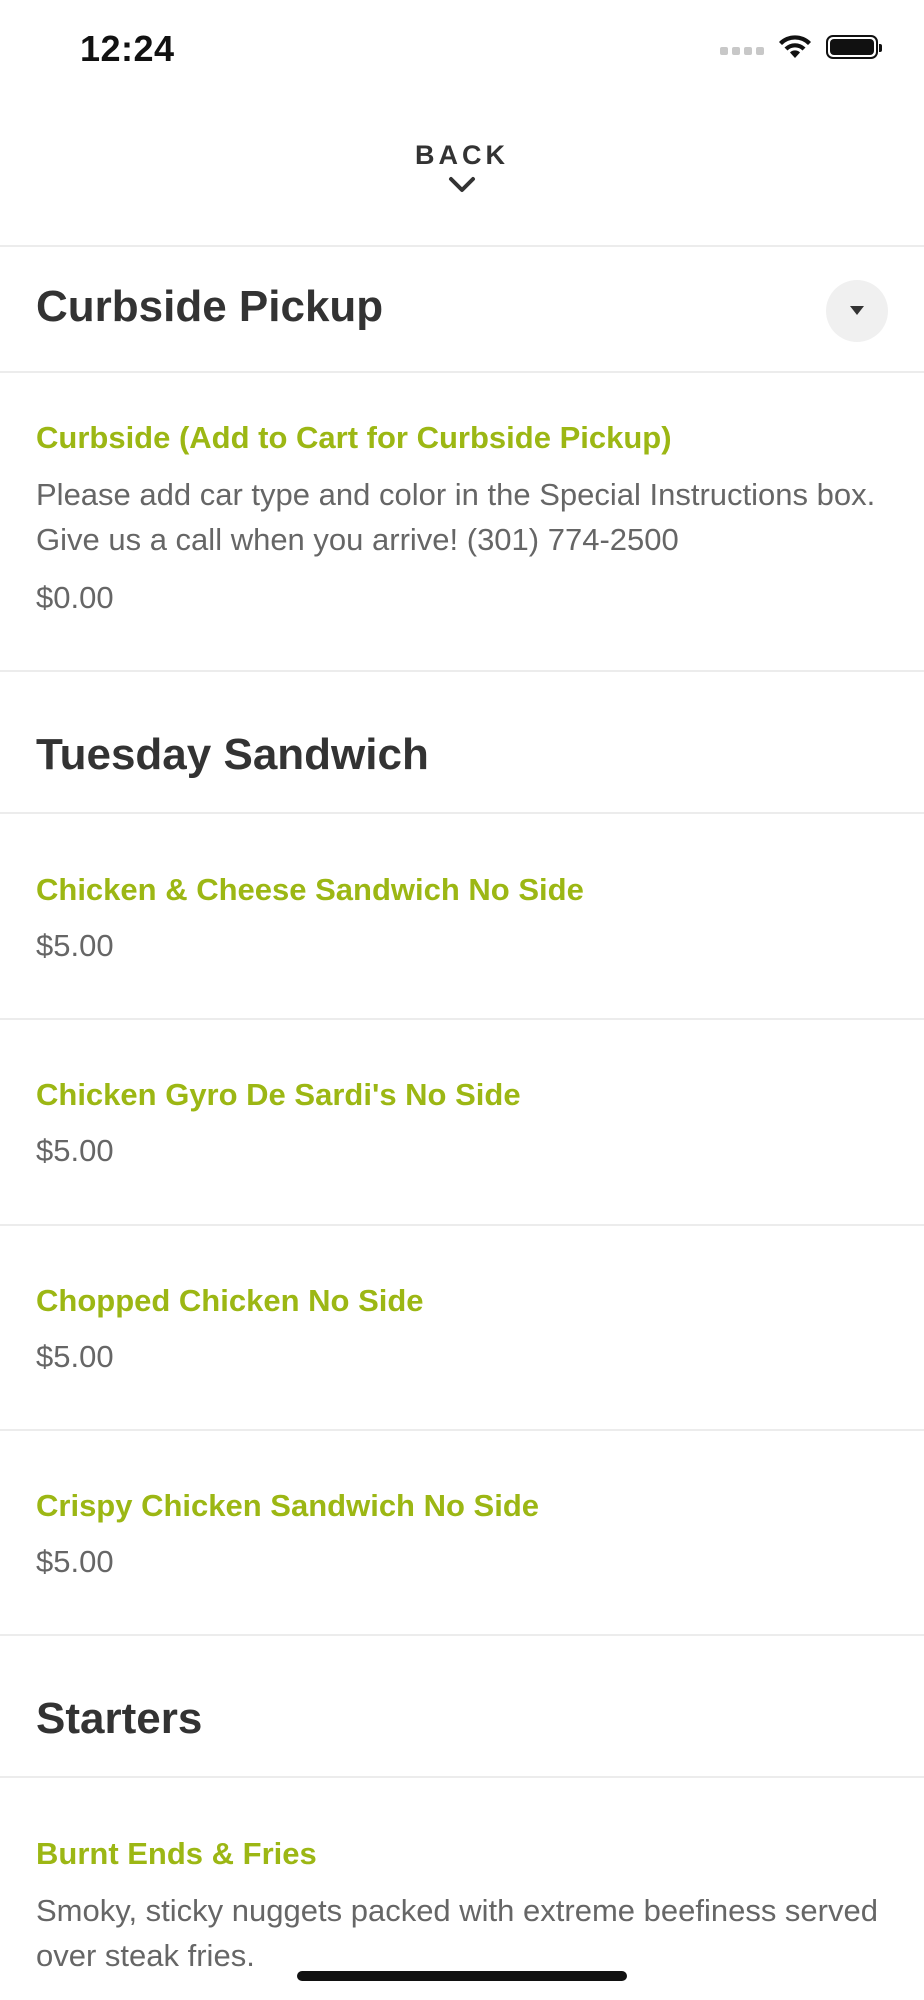  Describe the element at coordinates (288, 1505) in the screenshot. I see `menu-item-name: Crispy Chicken Sandwich No Side` at that location.